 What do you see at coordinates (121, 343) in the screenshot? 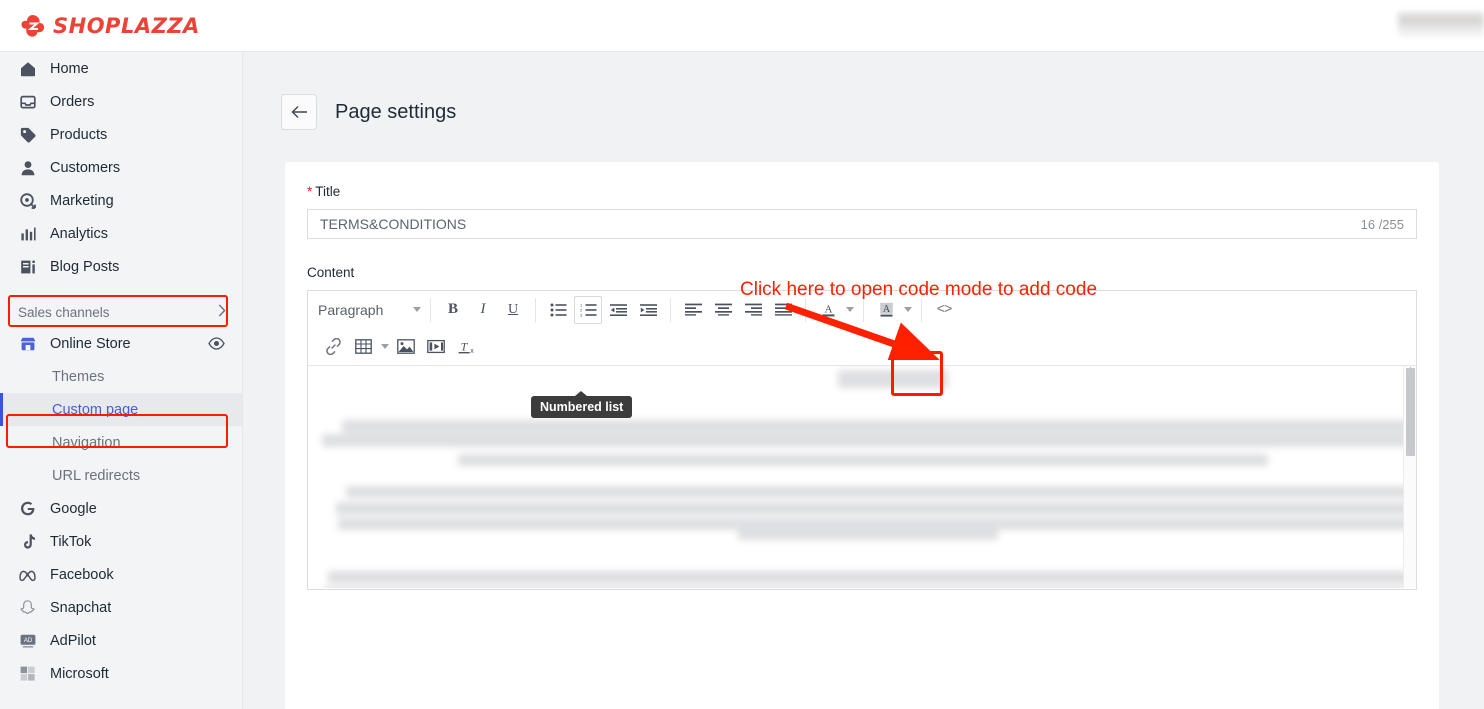
I see `sidebar-item-online-store: Online Store` at bounding box center [121, 343].